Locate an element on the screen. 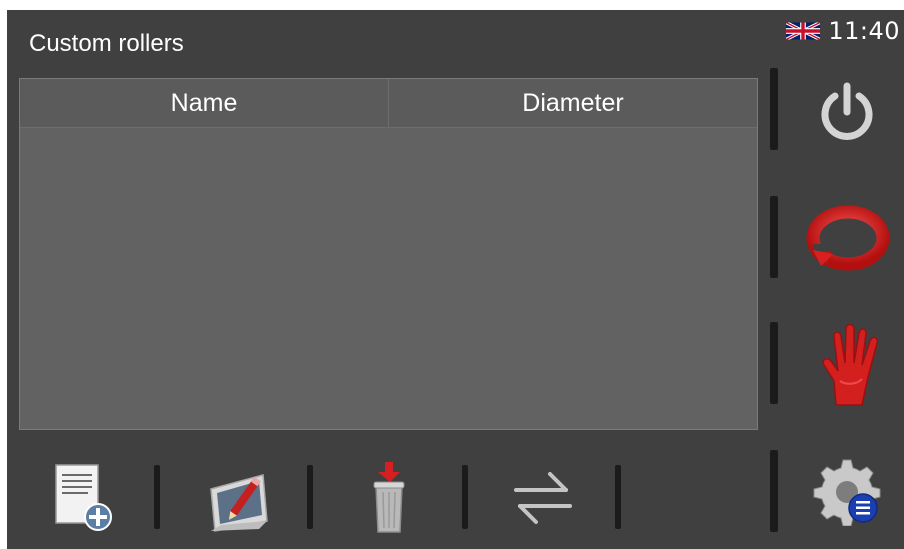 Image resolution: width=904 pixels, height=549 pixels. document-add-icon is located at coordinates (83, 497).